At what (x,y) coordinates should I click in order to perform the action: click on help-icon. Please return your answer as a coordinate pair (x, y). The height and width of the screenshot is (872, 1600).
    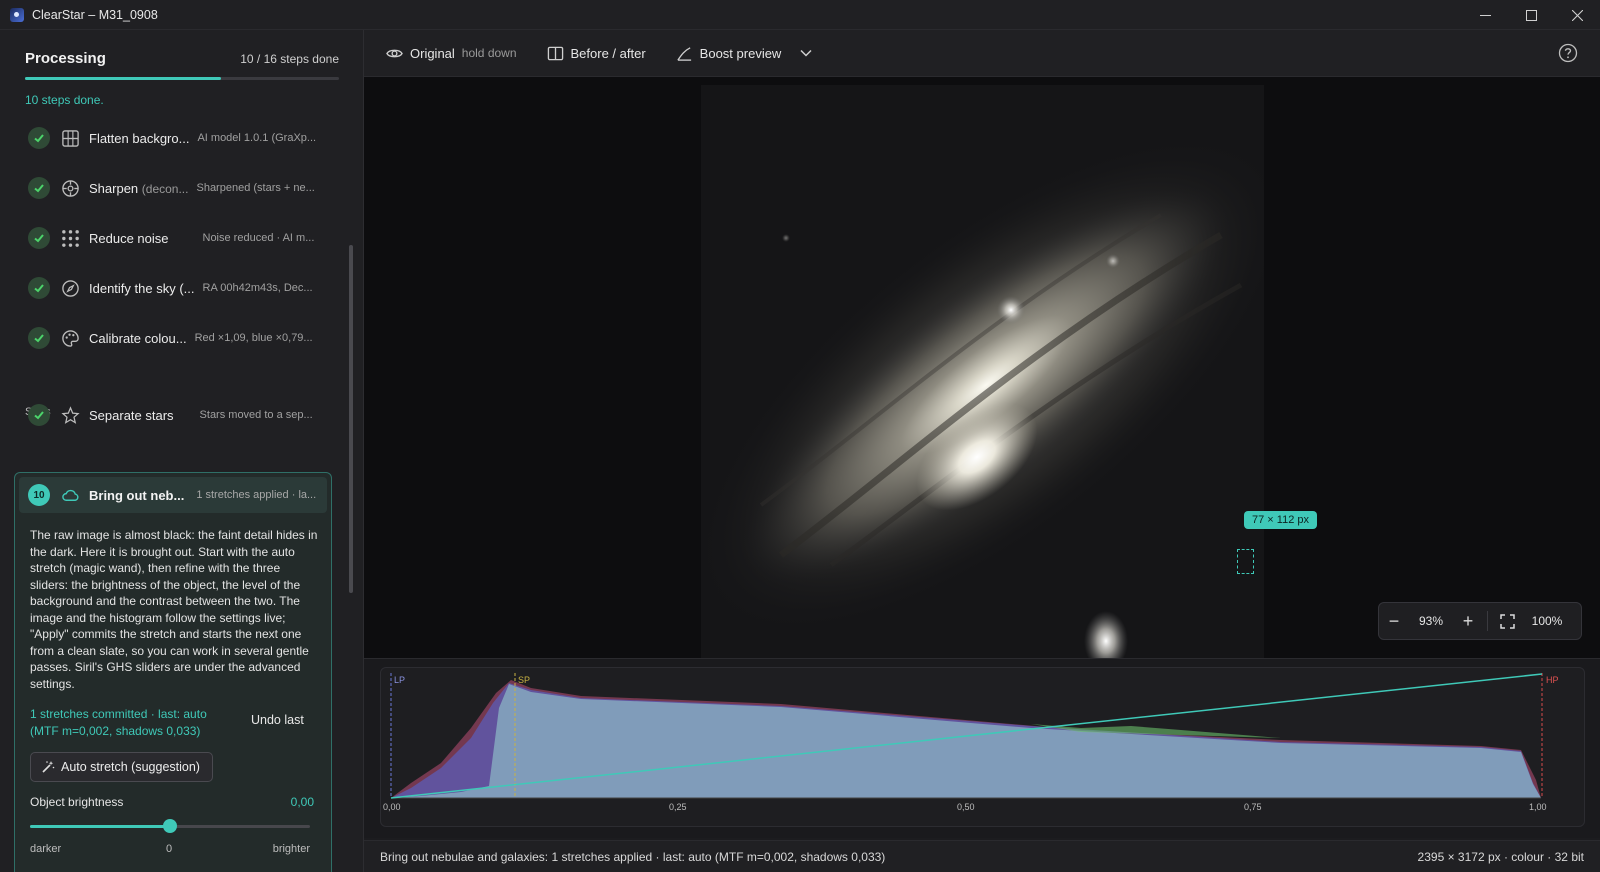
    Looking at the image, I should click on (1568, 53).